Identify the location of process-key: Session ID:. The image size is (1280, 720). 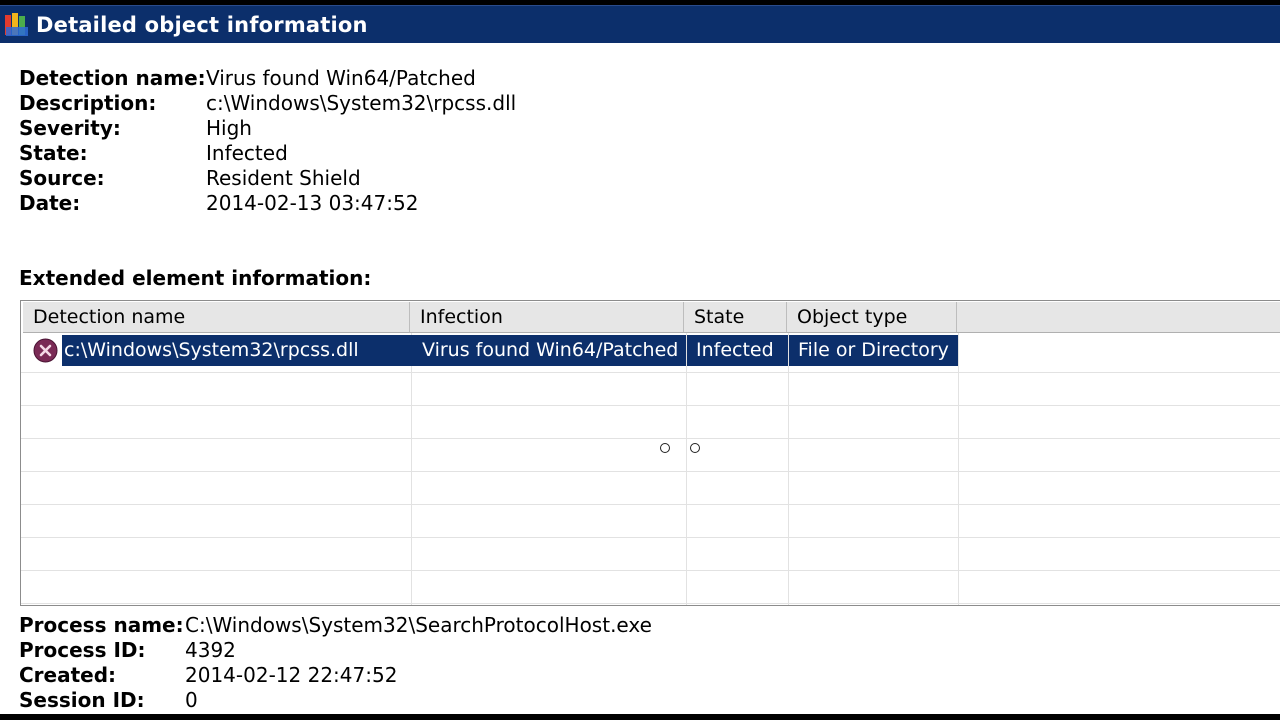
(82, 700).